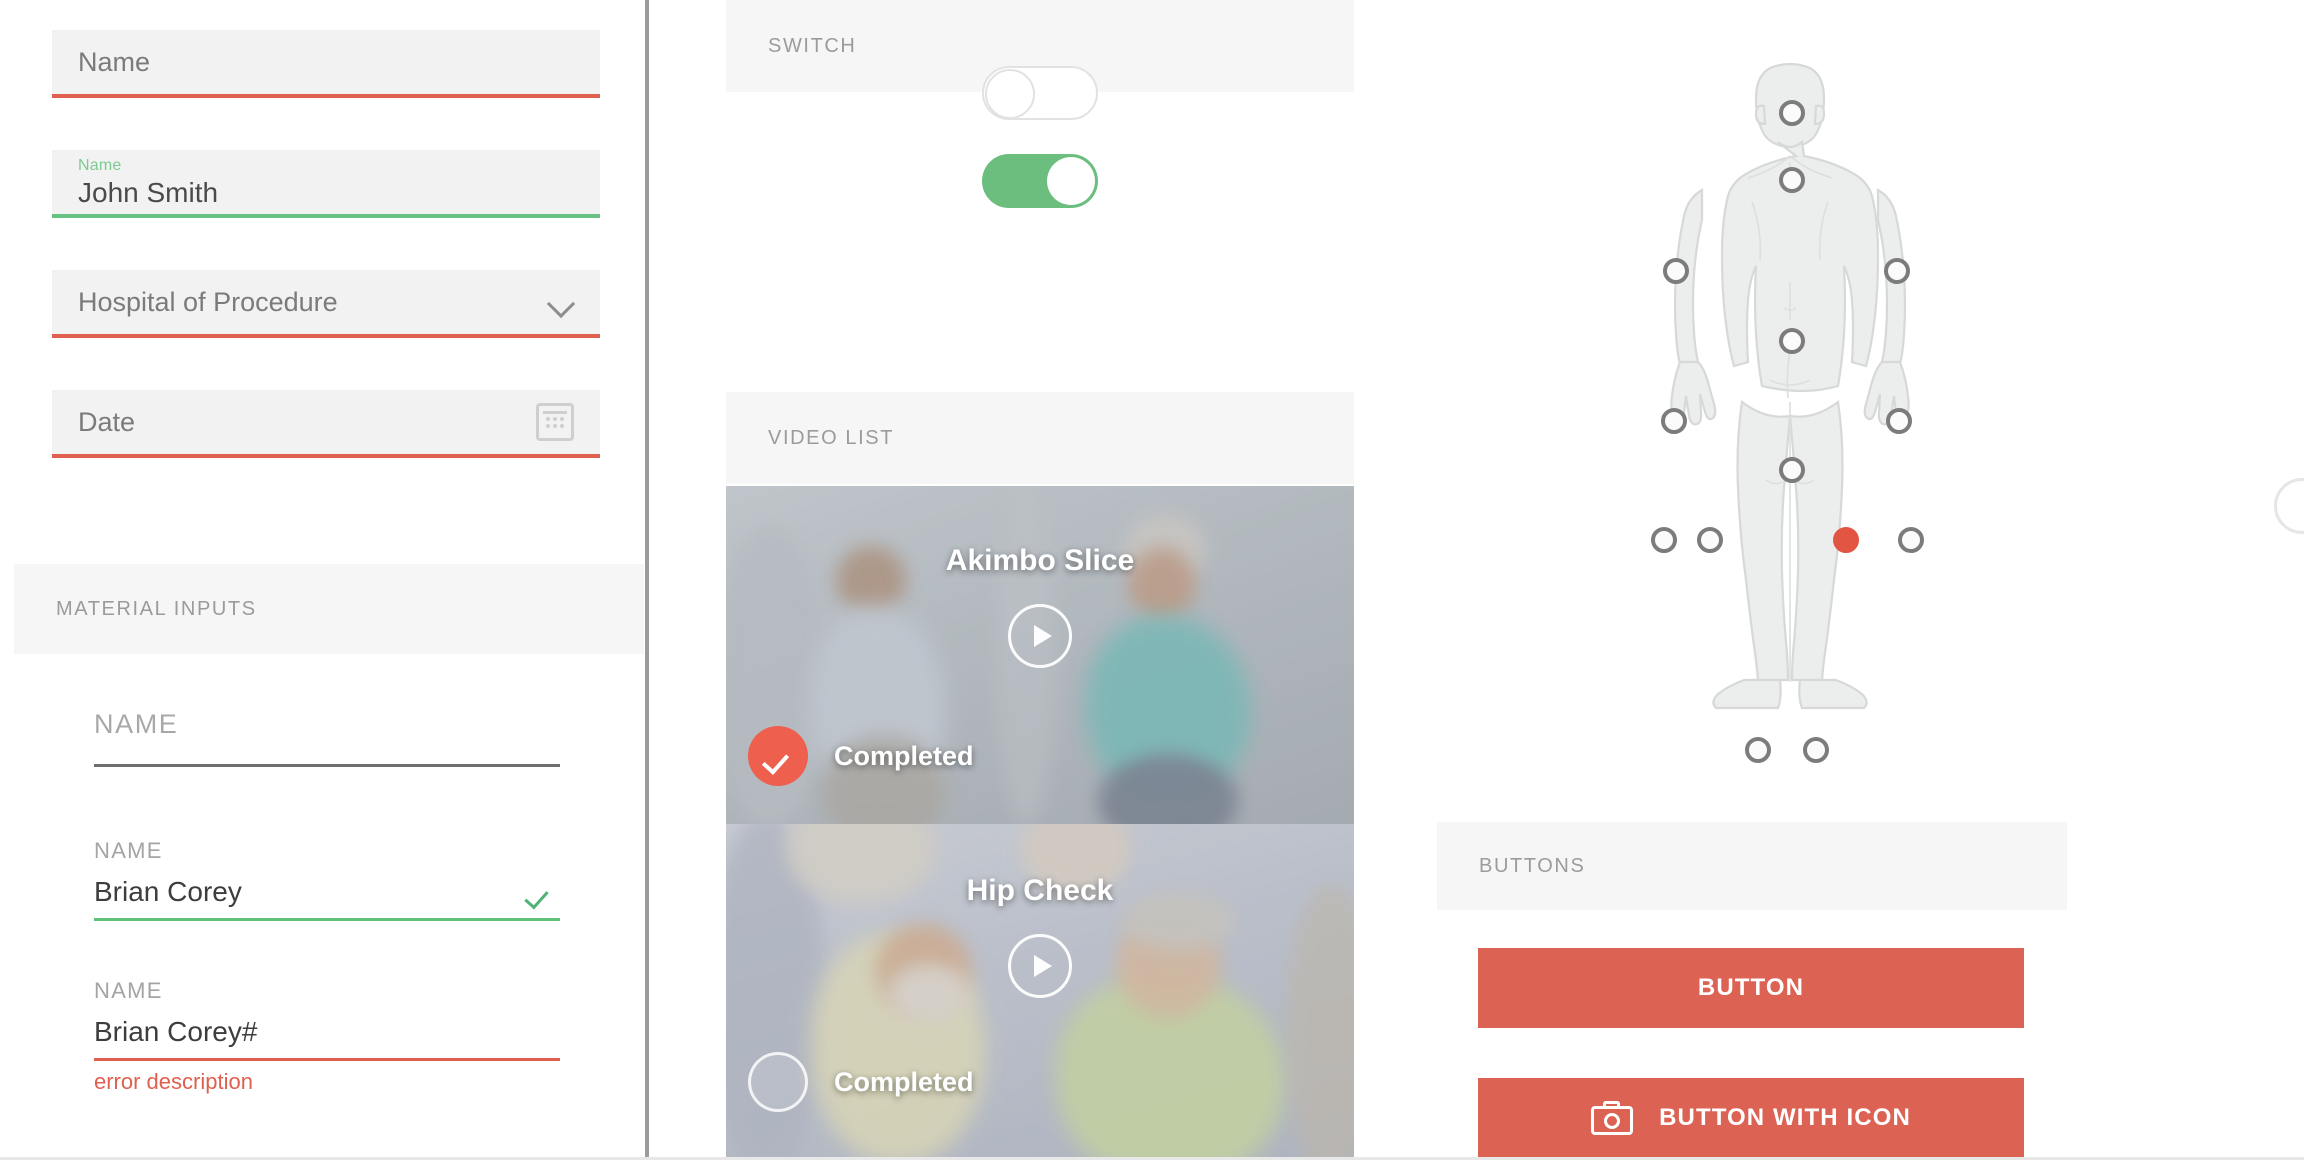 The image size is (2304, 1160). I want to click on joint-abdomen, so click(1791, 470).